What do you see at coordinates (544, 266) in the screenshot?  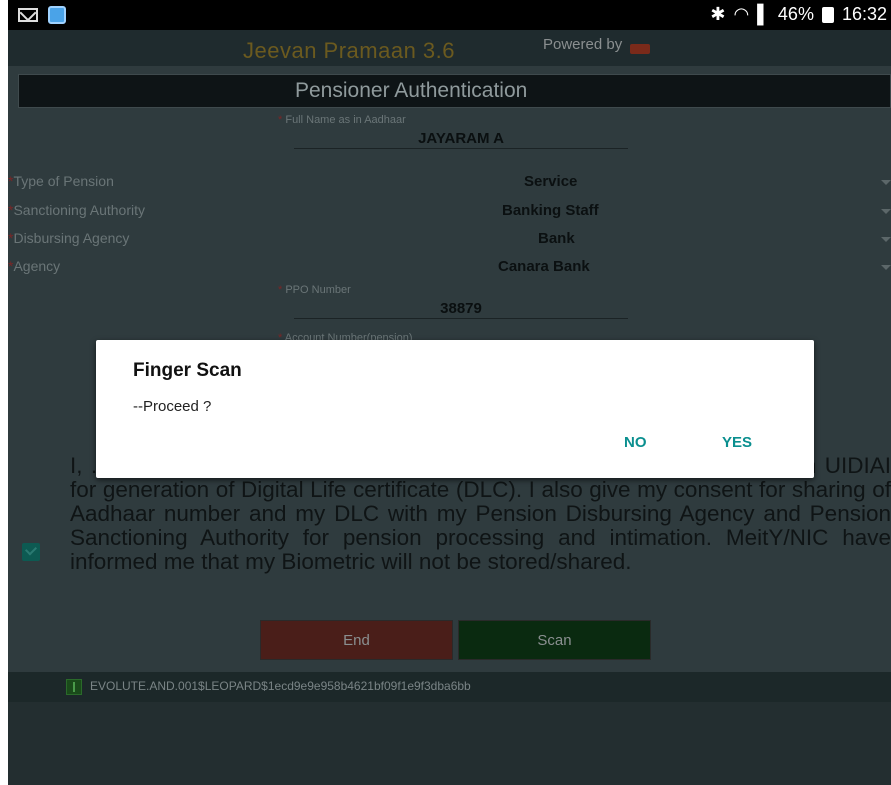 I see `agency-value: Canara Bank` at bounding box center [544, 266].